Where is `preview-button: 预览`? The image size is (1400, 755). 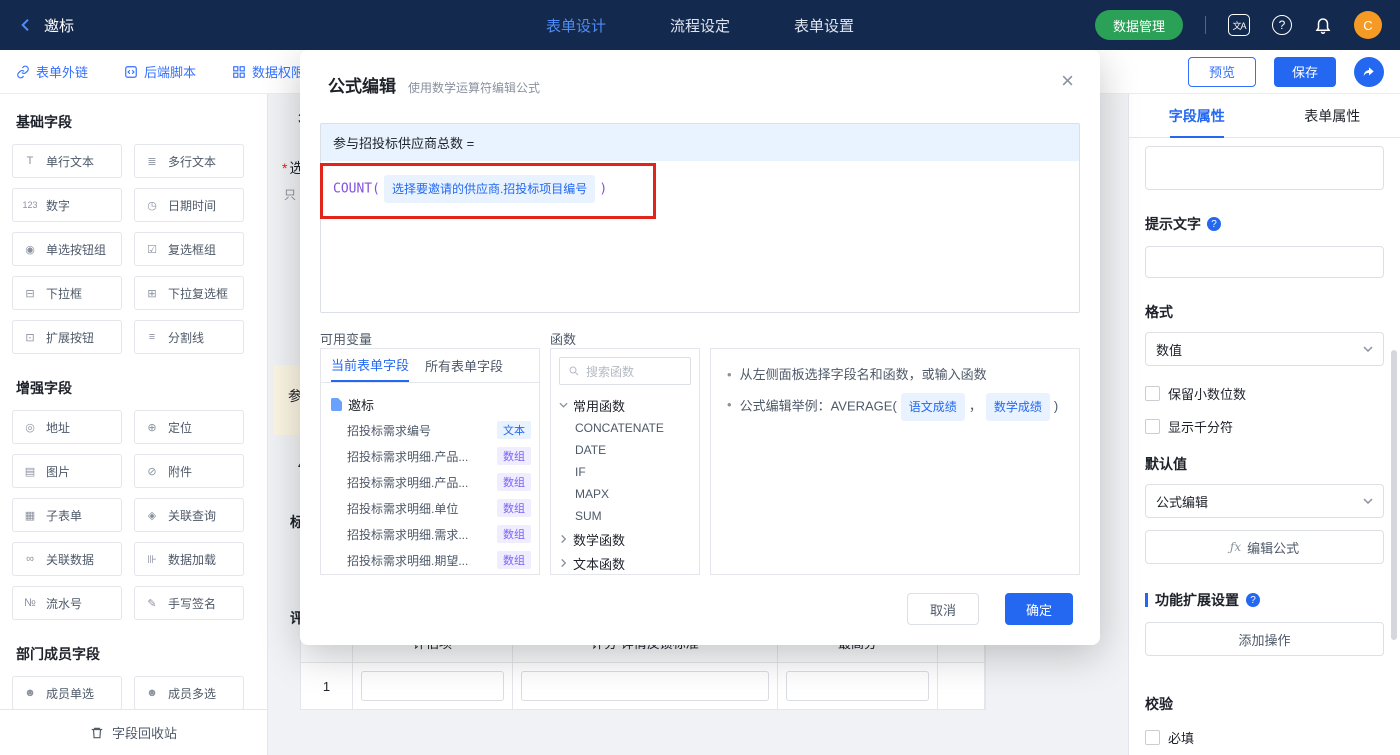 preview-button: 预览 is located at coordinates (1221, 71).